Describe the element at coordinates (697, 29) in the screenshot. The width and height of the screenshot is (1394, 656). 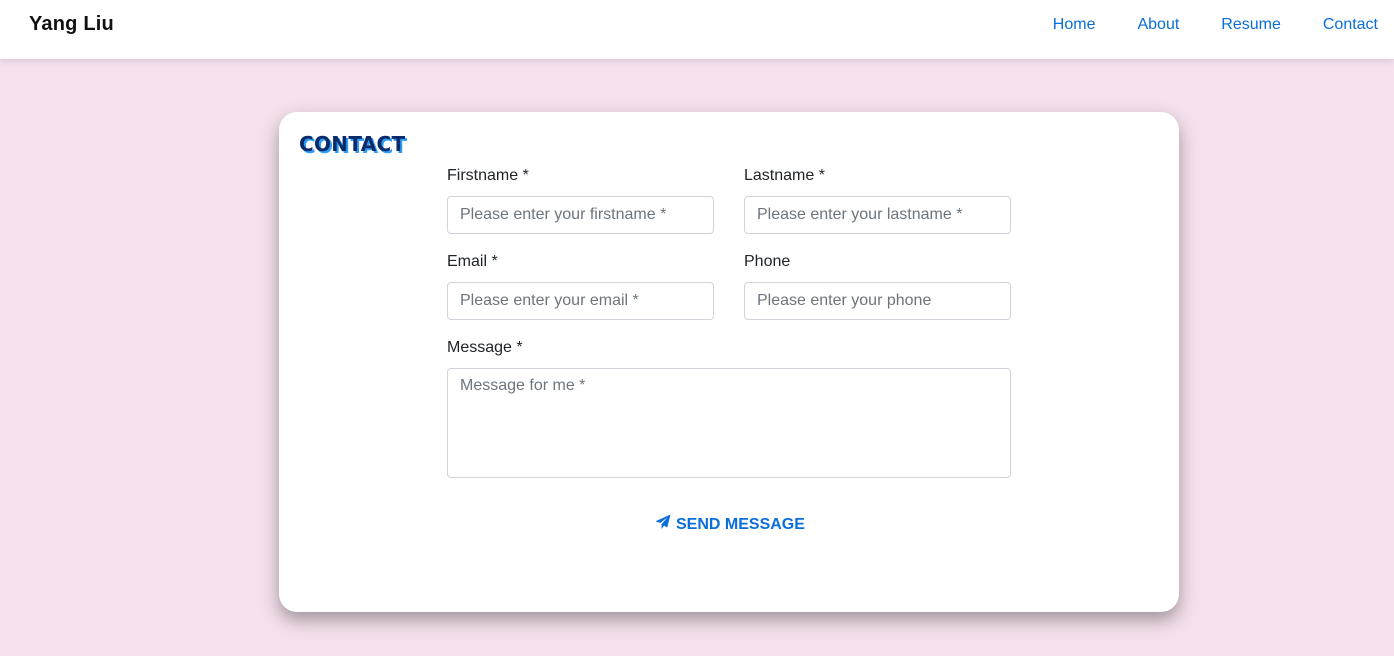
I see `navbar: Yang Liu Home About Resume Contact` at that location.